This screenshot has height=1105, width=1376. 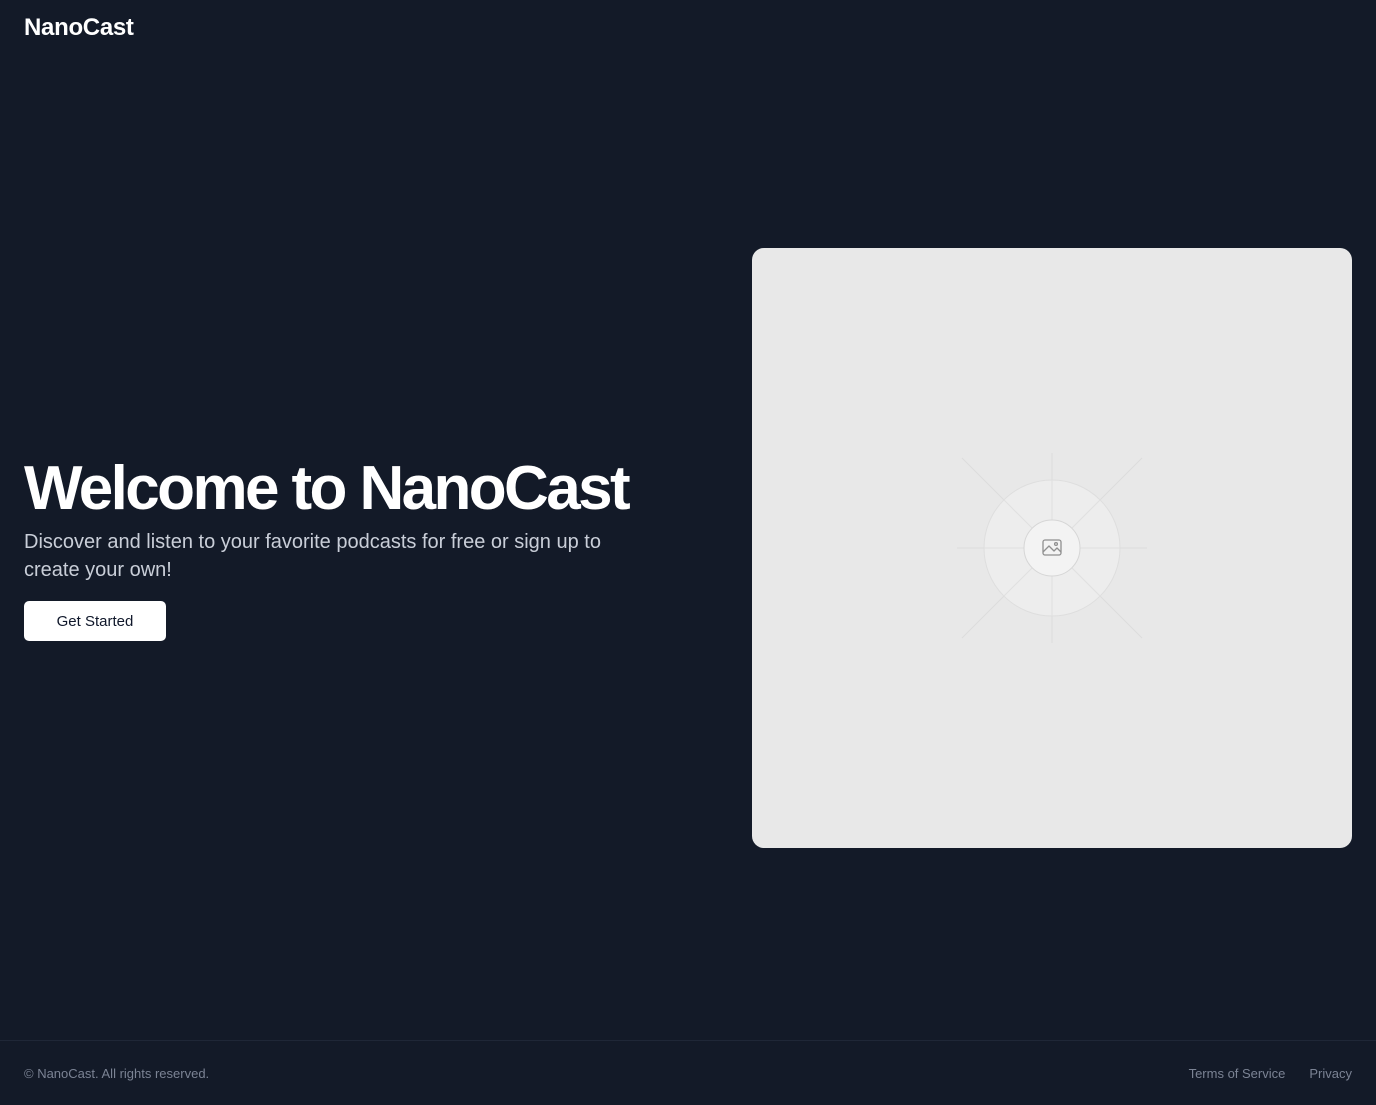 What do you see at coordinates (1237, 1073) in the screenshot?
I see `terms-of-service-link: Terms of Service` at bounding box center [1237, 1073].